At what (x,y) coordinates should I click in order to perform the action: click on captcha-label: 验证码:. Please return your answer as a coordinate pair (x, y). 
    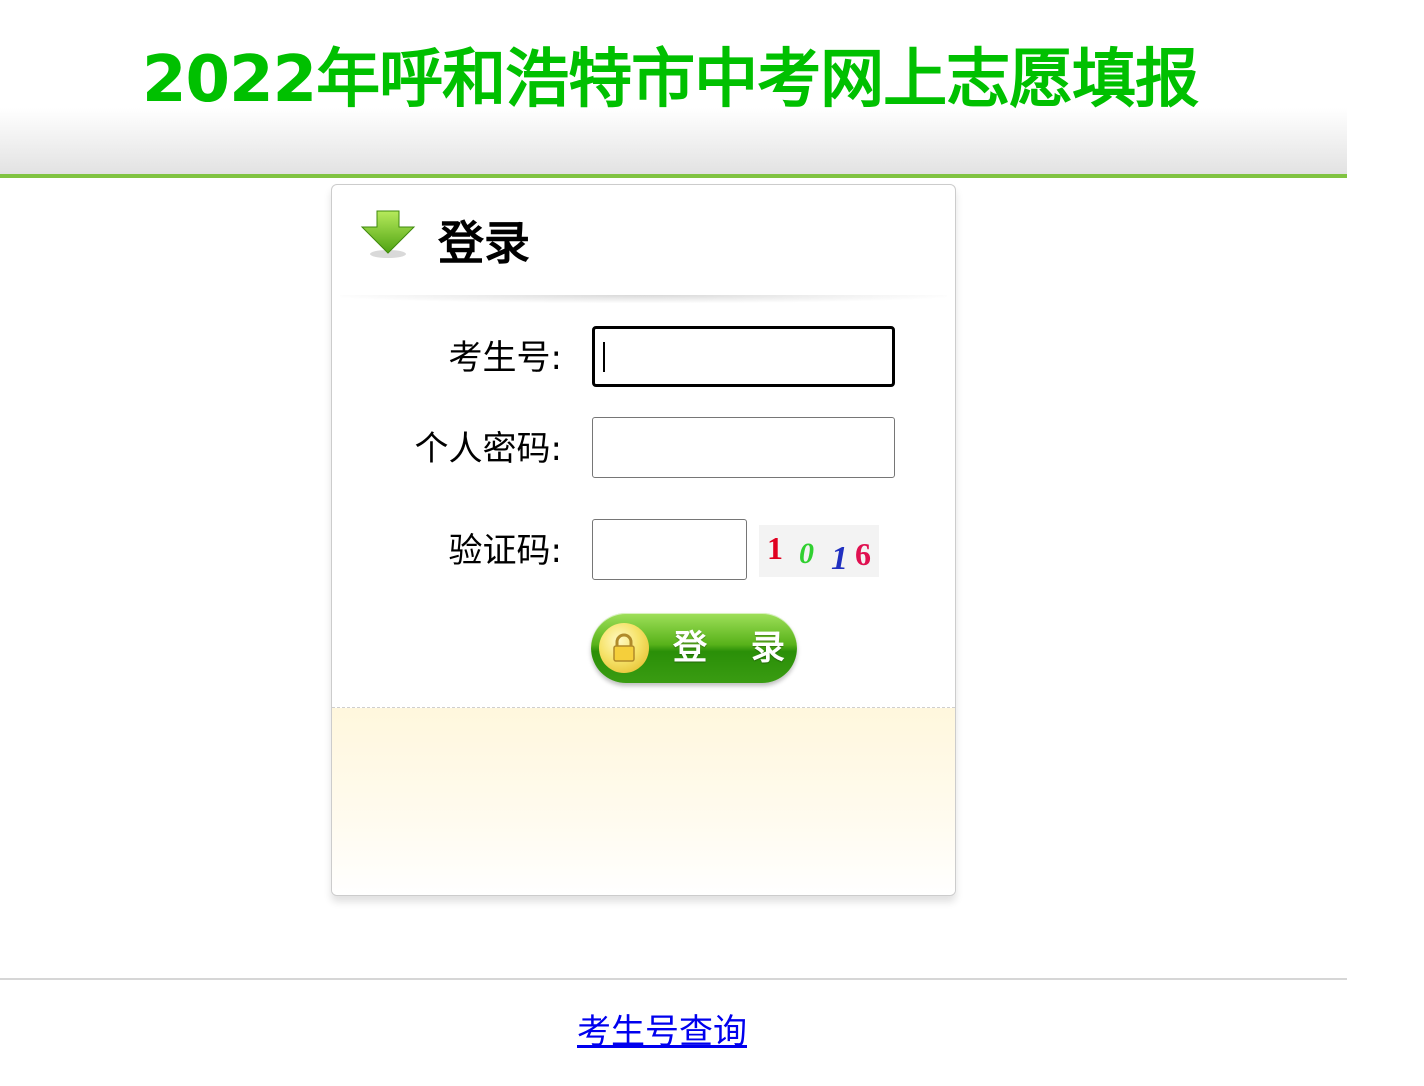
    Looking at the image, I should click on (505, 551).